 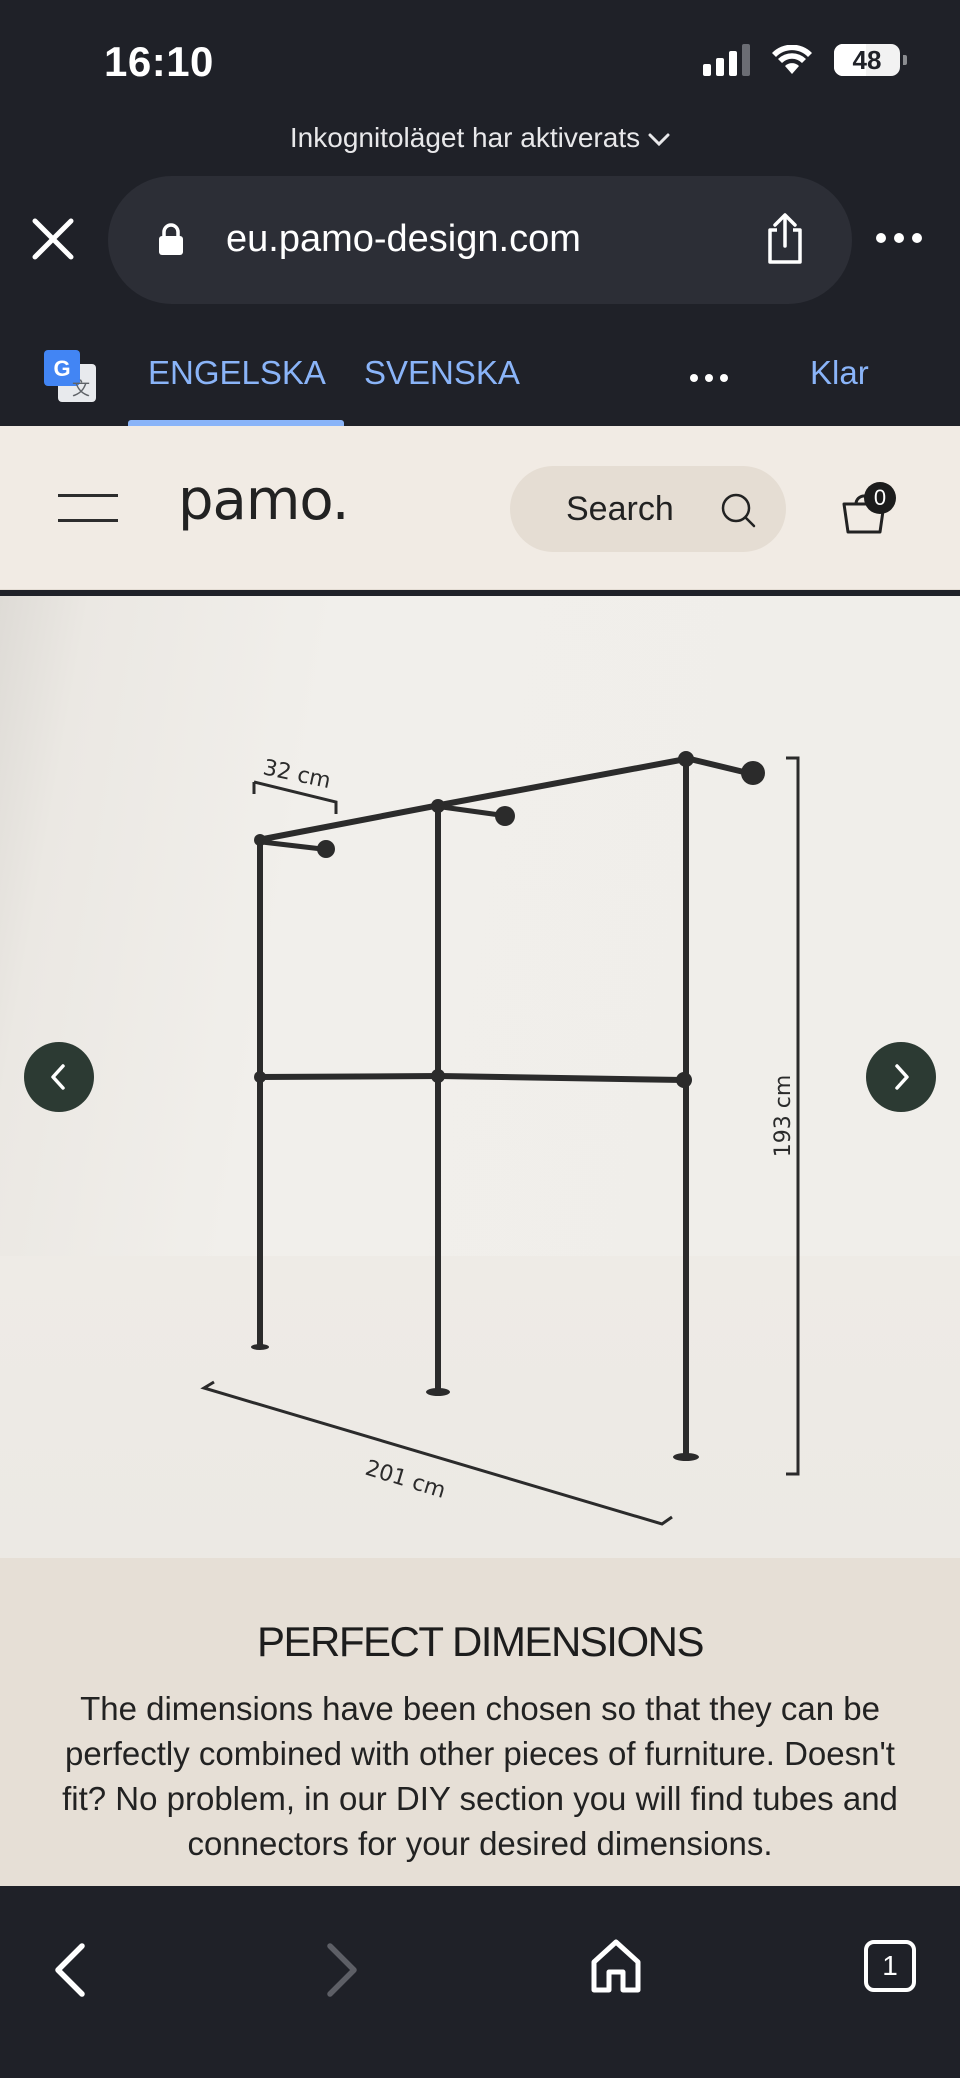 I want to click on forward-icon, so click(x=342, y=1970).